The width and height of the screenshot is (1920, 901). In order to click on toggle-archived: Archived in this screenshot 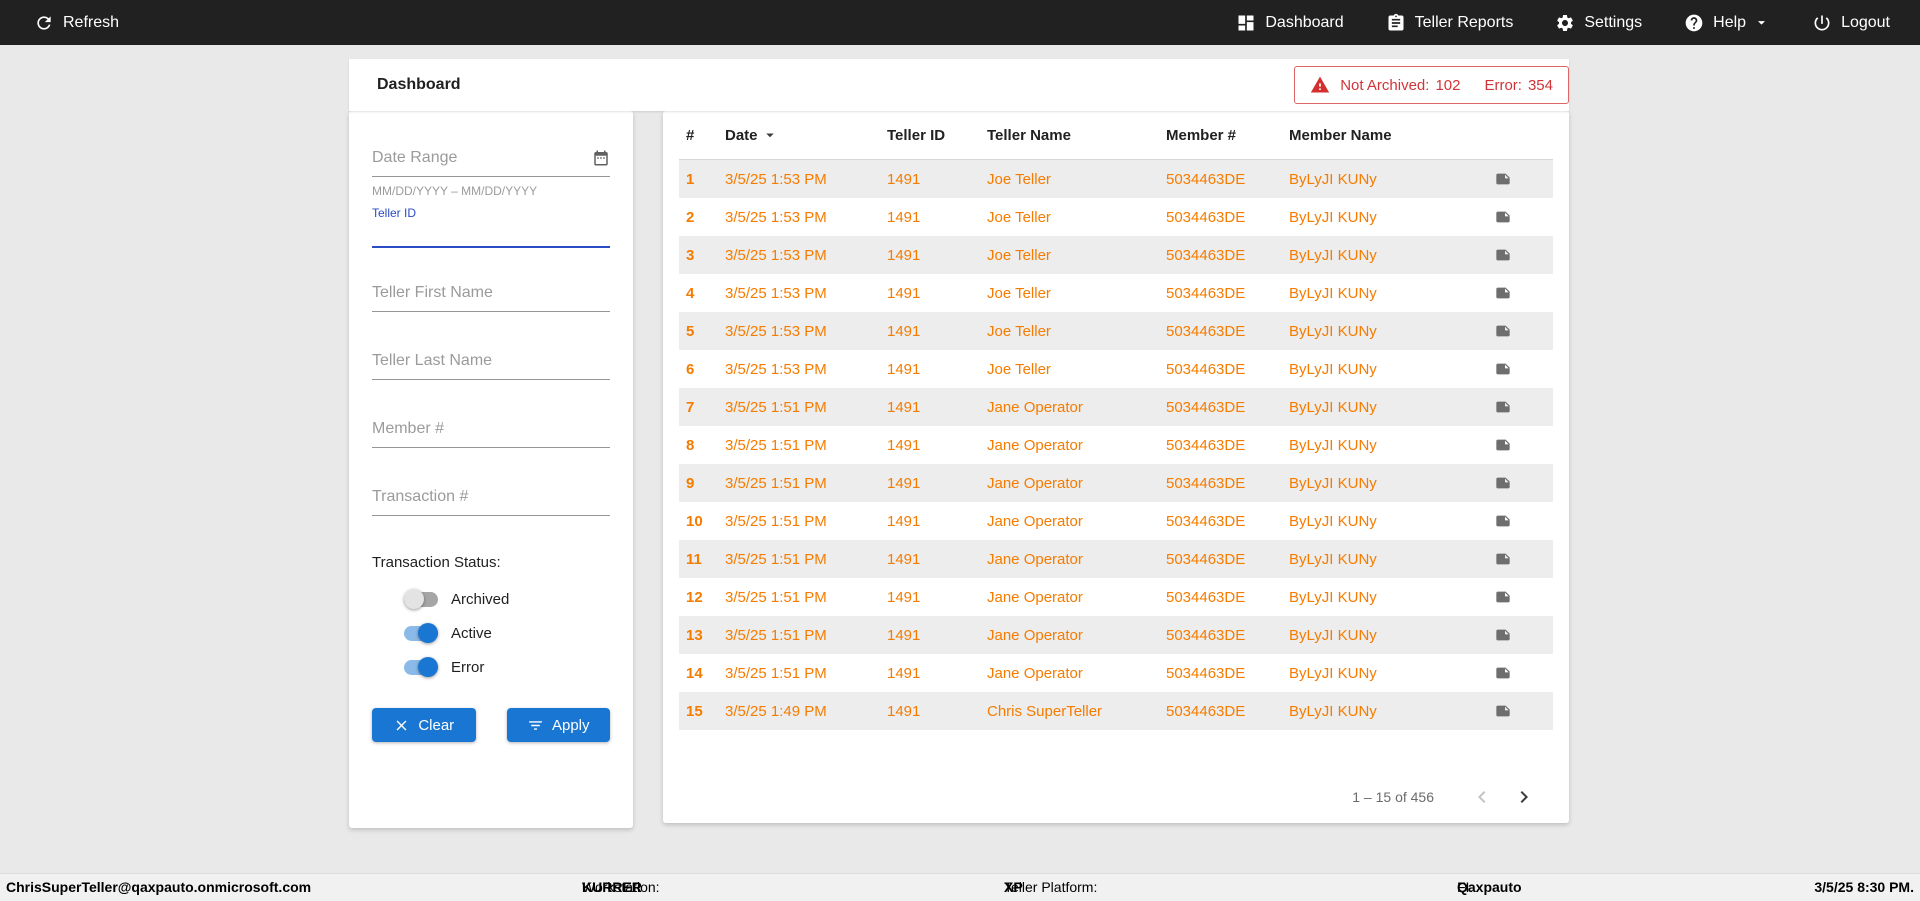, I will do `click(507, 598)`.